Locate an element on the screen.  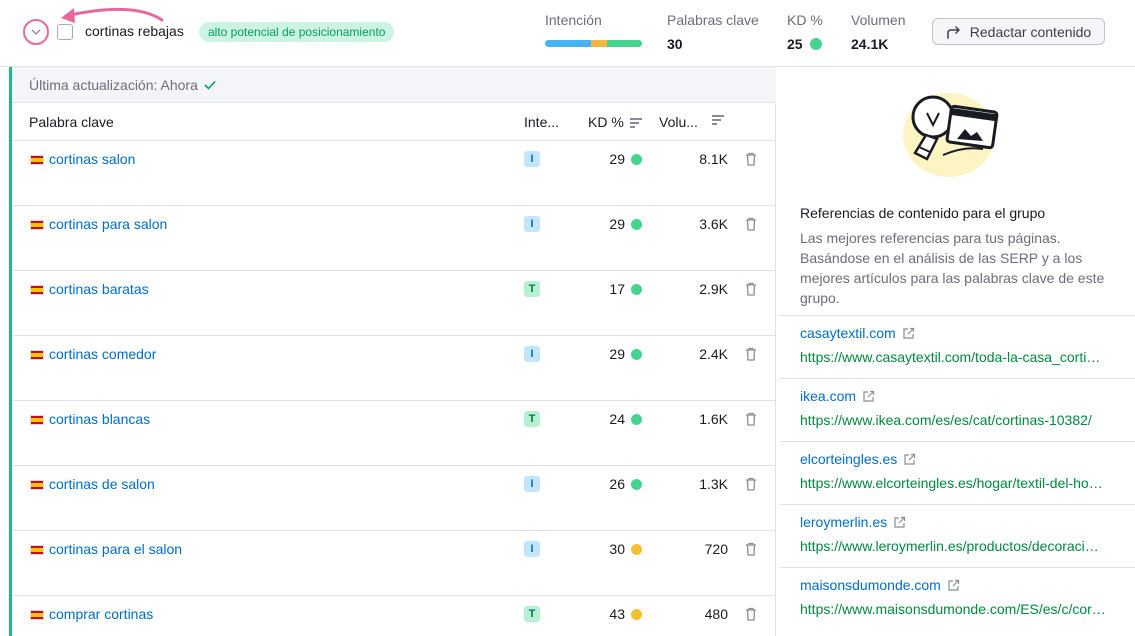
update-status: Última actualización: Ahora is located at coordinates (394, 85).